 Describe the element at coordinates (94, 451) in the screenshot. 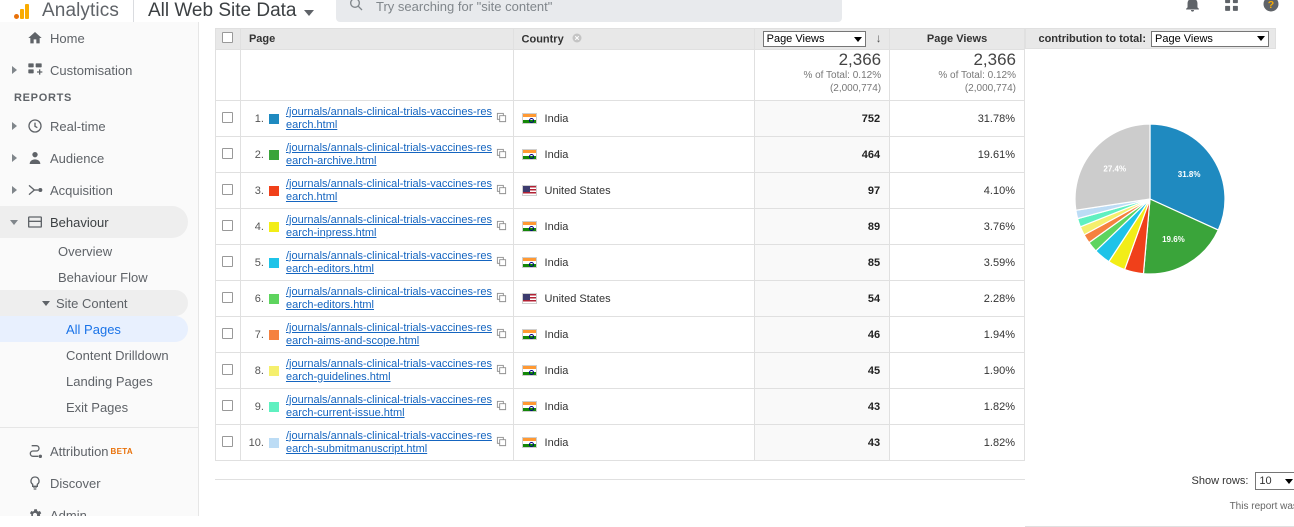

I see `sidebar-item-attribution: Attribution BETA` at that location.